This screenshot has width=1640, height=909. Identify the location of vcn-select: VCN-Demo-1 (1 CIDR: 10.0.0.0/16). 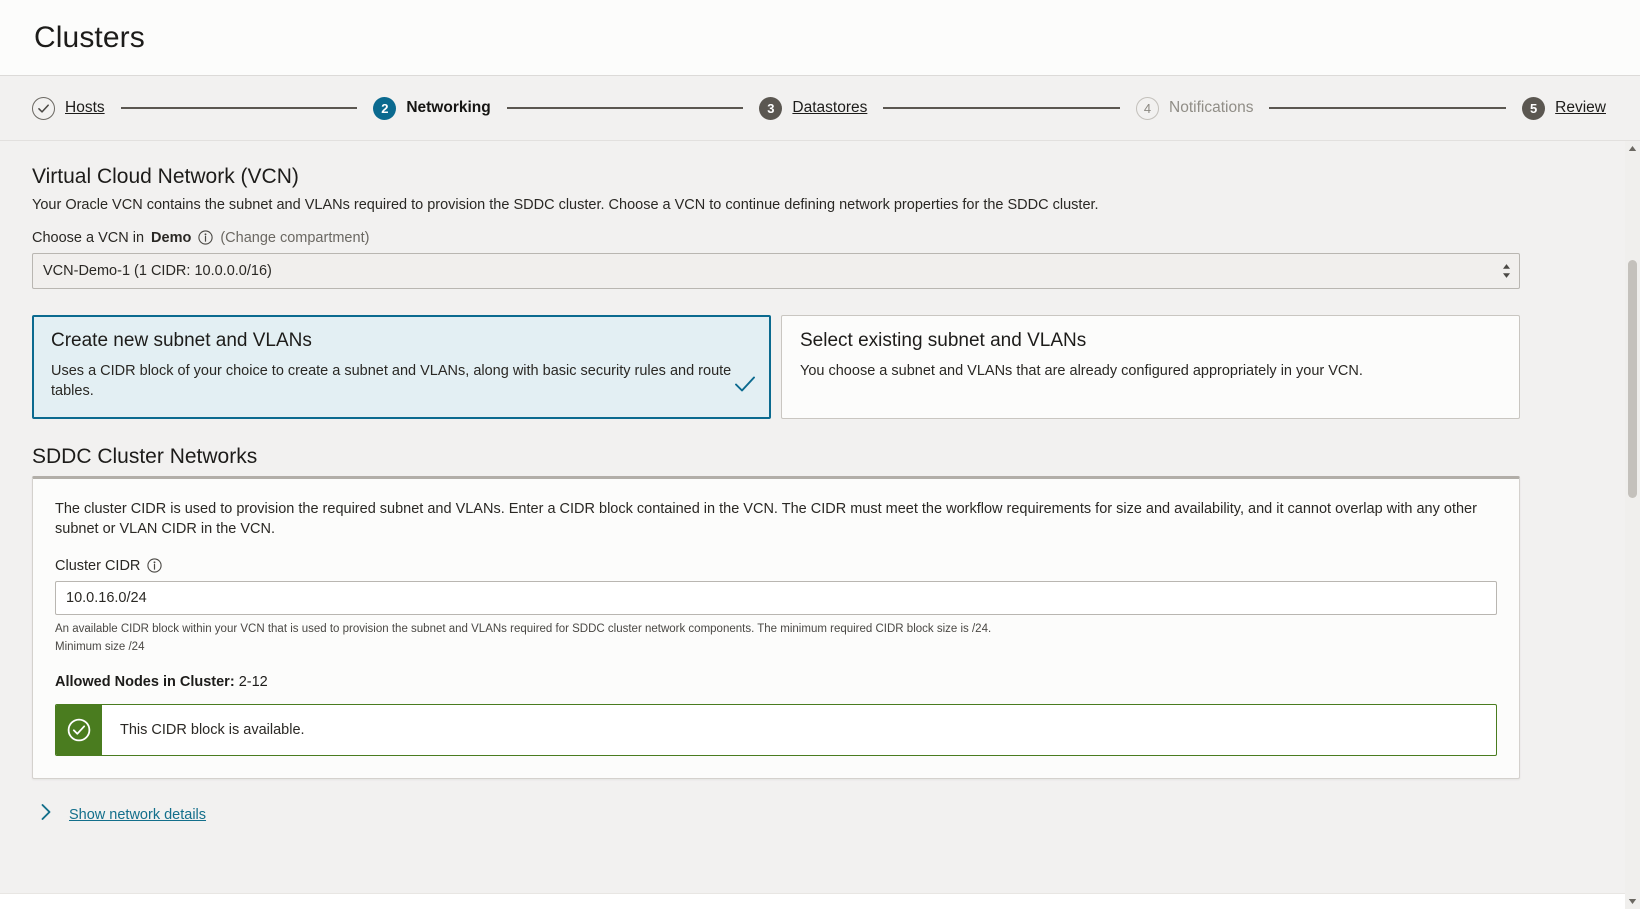
(776, 270).